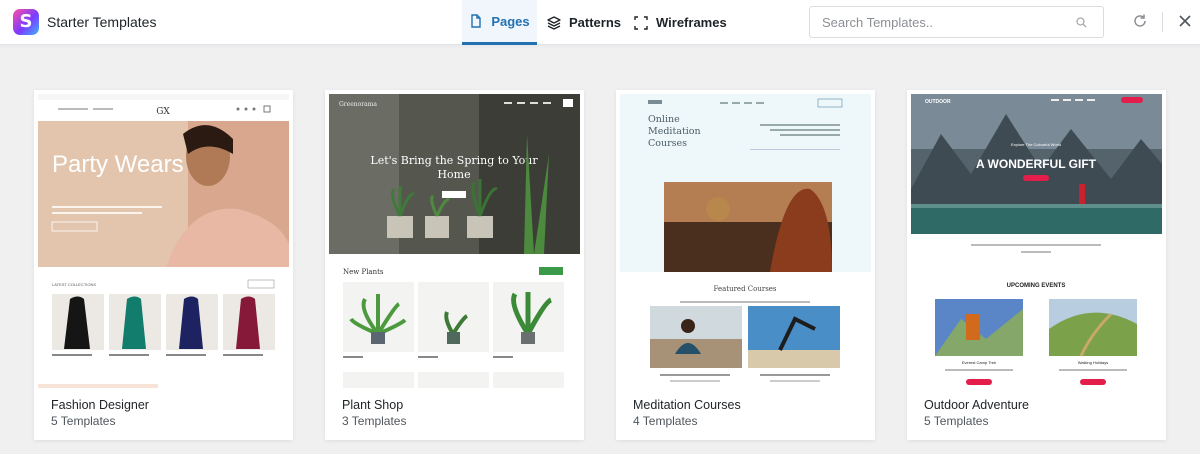  I want to click on preview-hero: Party Wears, so click(118, 164).